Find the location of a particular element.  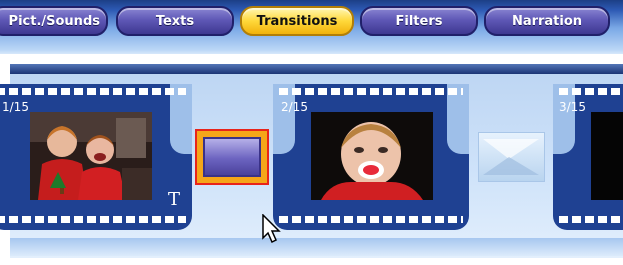

tab-pict-sounds: Pict./Sounds is located at coordinates (54, 21).